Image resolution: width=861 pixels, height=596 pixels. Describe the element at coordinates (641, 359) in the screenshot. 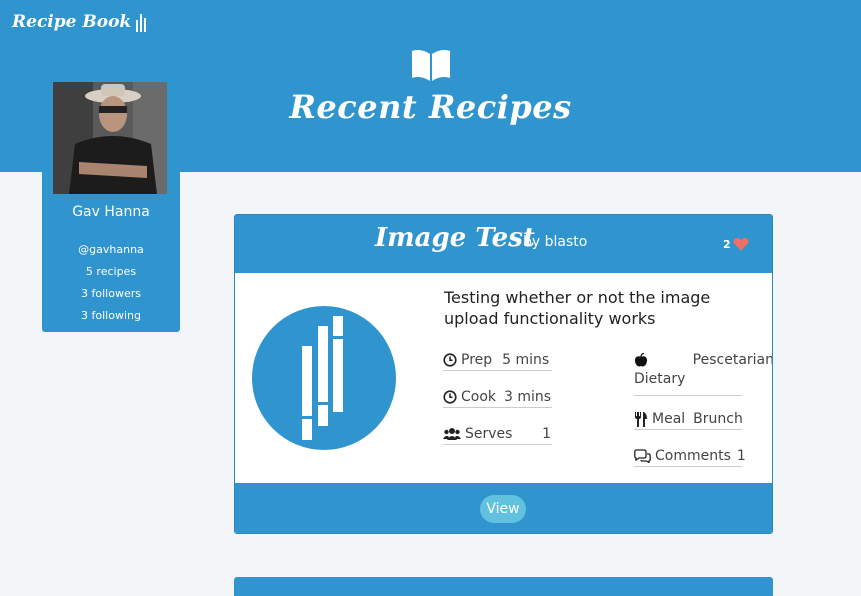

I see `apple-icon` at that location.